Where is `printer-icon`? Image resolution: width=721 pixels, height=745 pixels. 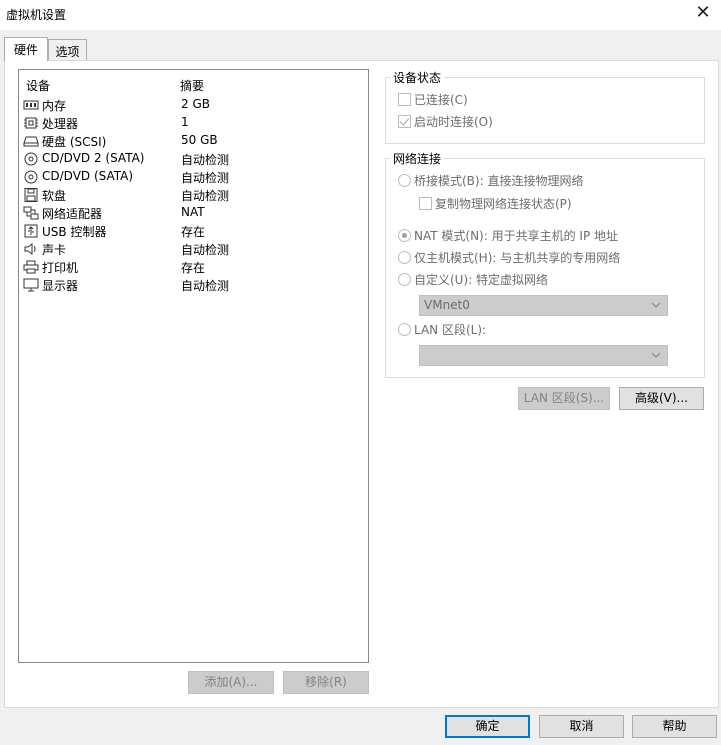 printer-icon is located at coordinates (31, 267).